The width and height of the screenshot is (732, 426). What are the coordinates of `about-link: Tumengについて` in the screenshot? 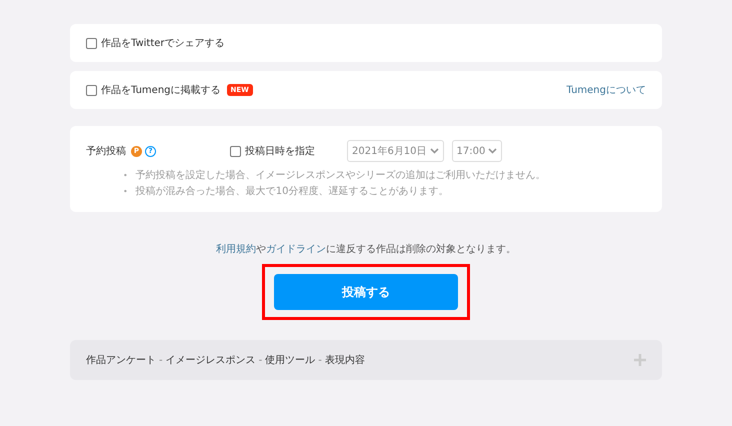 It's located at (606, 90).